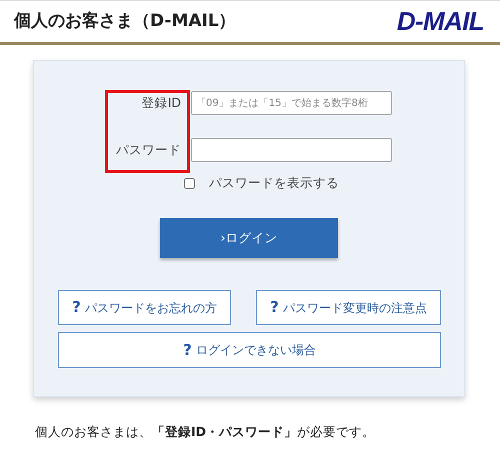 This screenshot has height=460, width=500. What do you see at coordinates (291, 150) in the screenshot?
I see `input-field` at bounding box center [291, 150].